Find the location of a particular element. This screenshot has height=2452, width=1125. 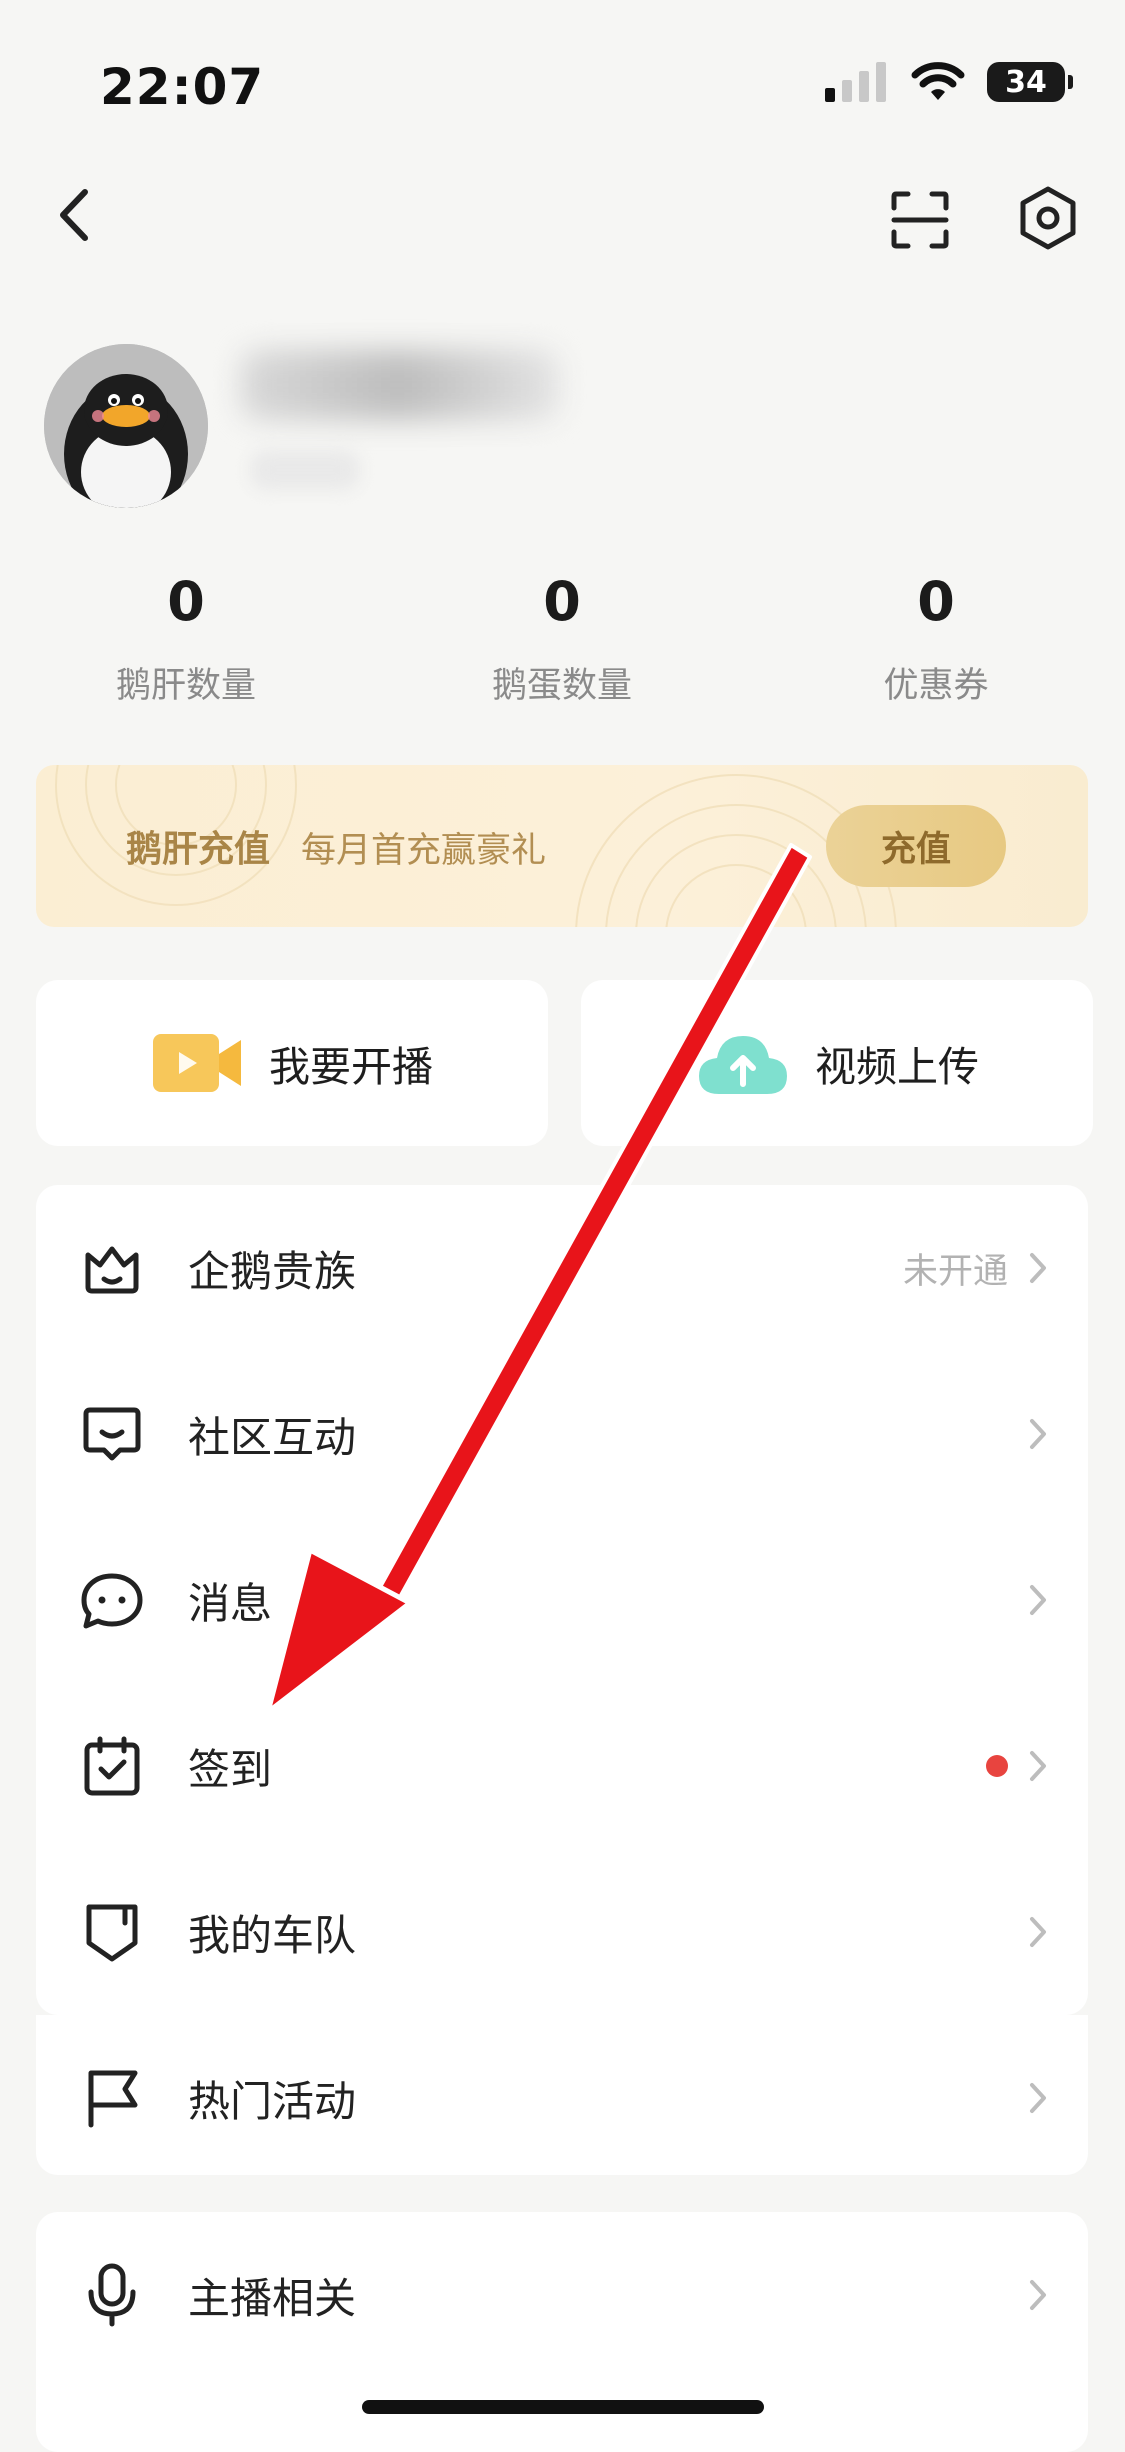

go-live-label: 我要开播 is located at coordinates (351, 1067).